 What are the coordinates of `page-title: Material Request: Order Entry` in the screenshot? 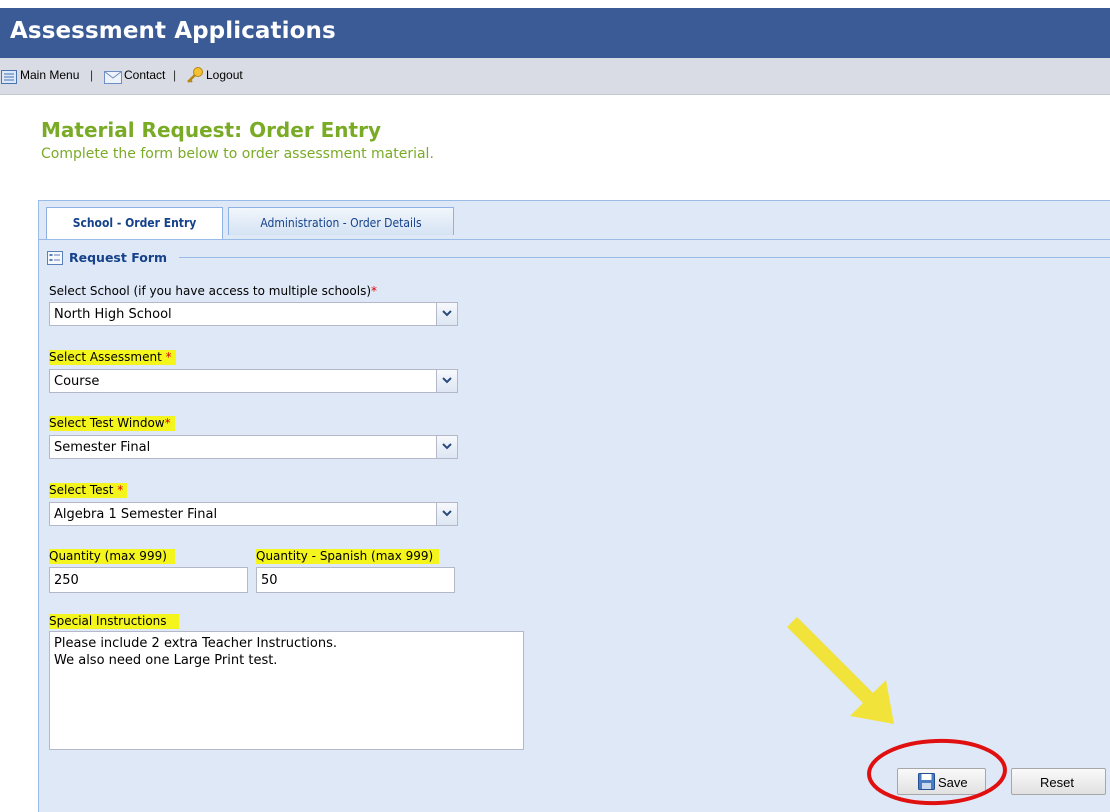 It's located at (211, 130).